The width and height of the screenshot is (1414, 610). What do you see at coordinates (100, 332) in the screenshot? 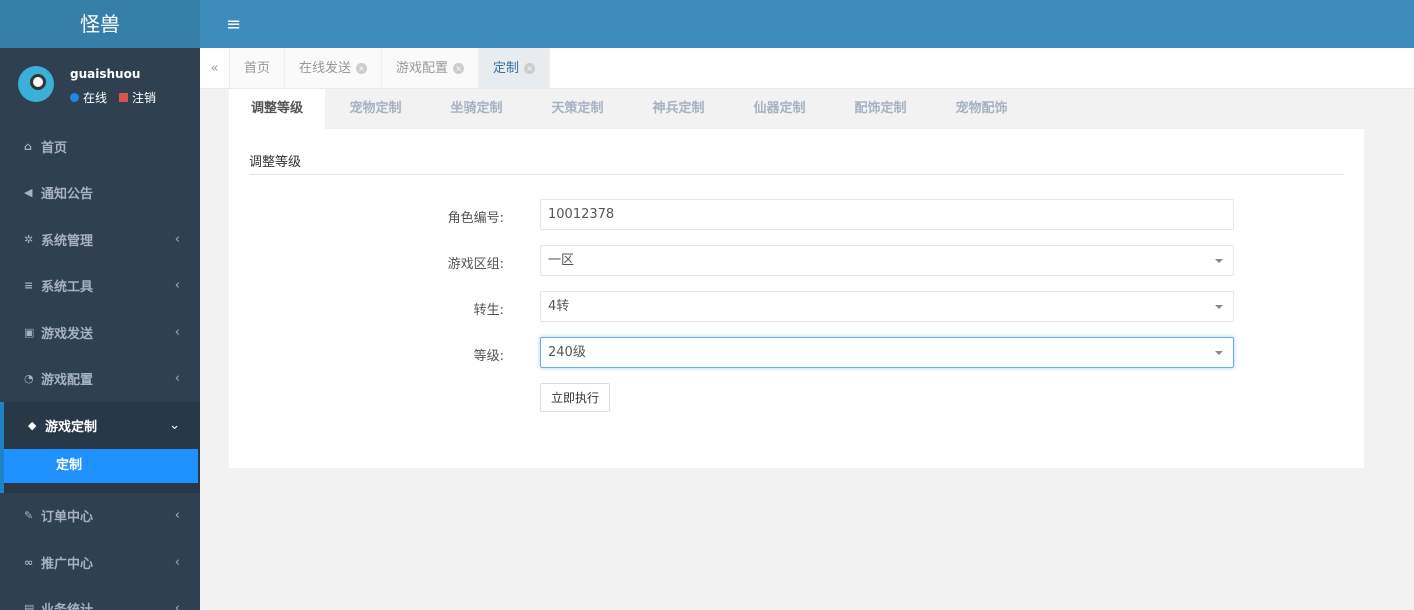
I see `sidebar-item-game-send: ▣ 游戏发送 ‹` at bounding box center [100, 332].